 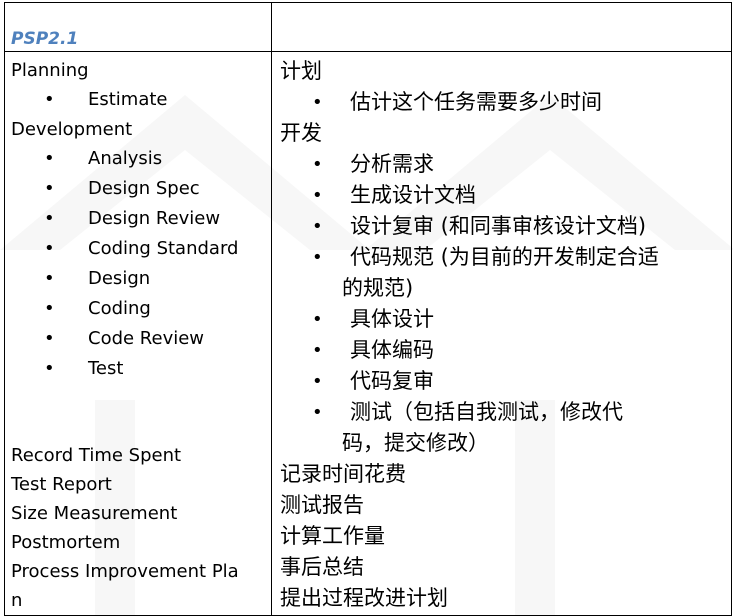 What do you see at coordinates (505, 195) in the screenshot?
I see `list-item: 生成设计文档` at bounding box center [505, 195].